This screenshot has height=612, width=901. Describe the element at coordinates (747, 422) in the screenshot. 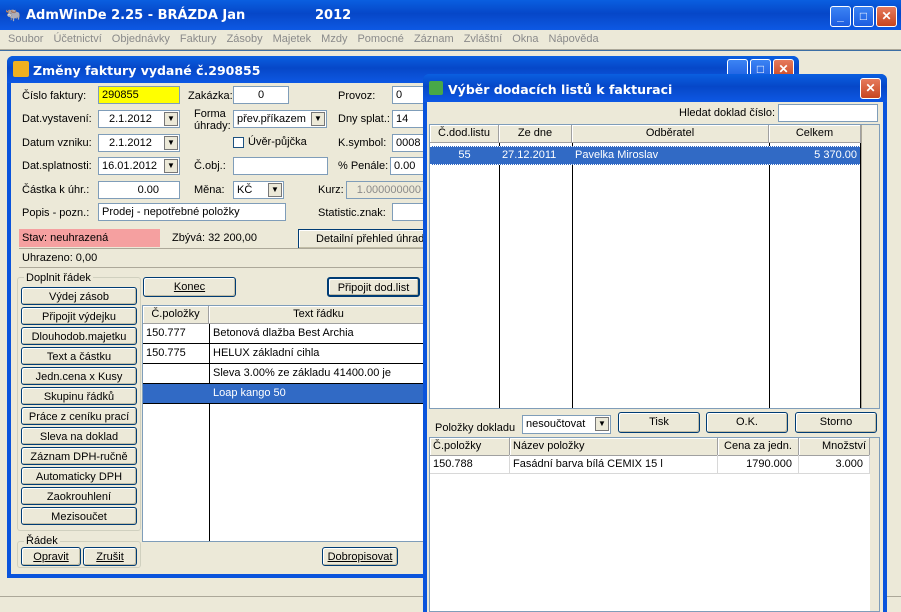

I see `ok-button: O.K.` at that location.